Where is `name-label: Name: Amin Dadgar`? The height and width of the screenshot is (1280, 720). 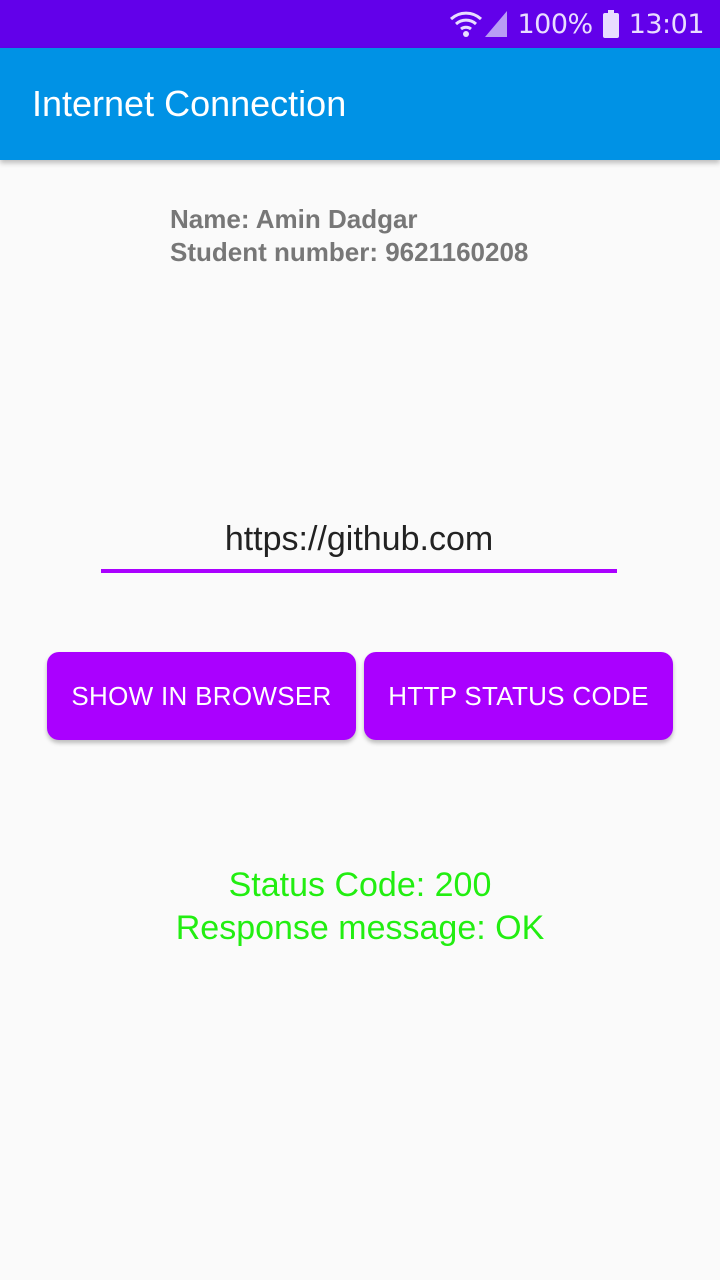 name-label: Name: Amin Dadgar is located at coordinates (294, 219).